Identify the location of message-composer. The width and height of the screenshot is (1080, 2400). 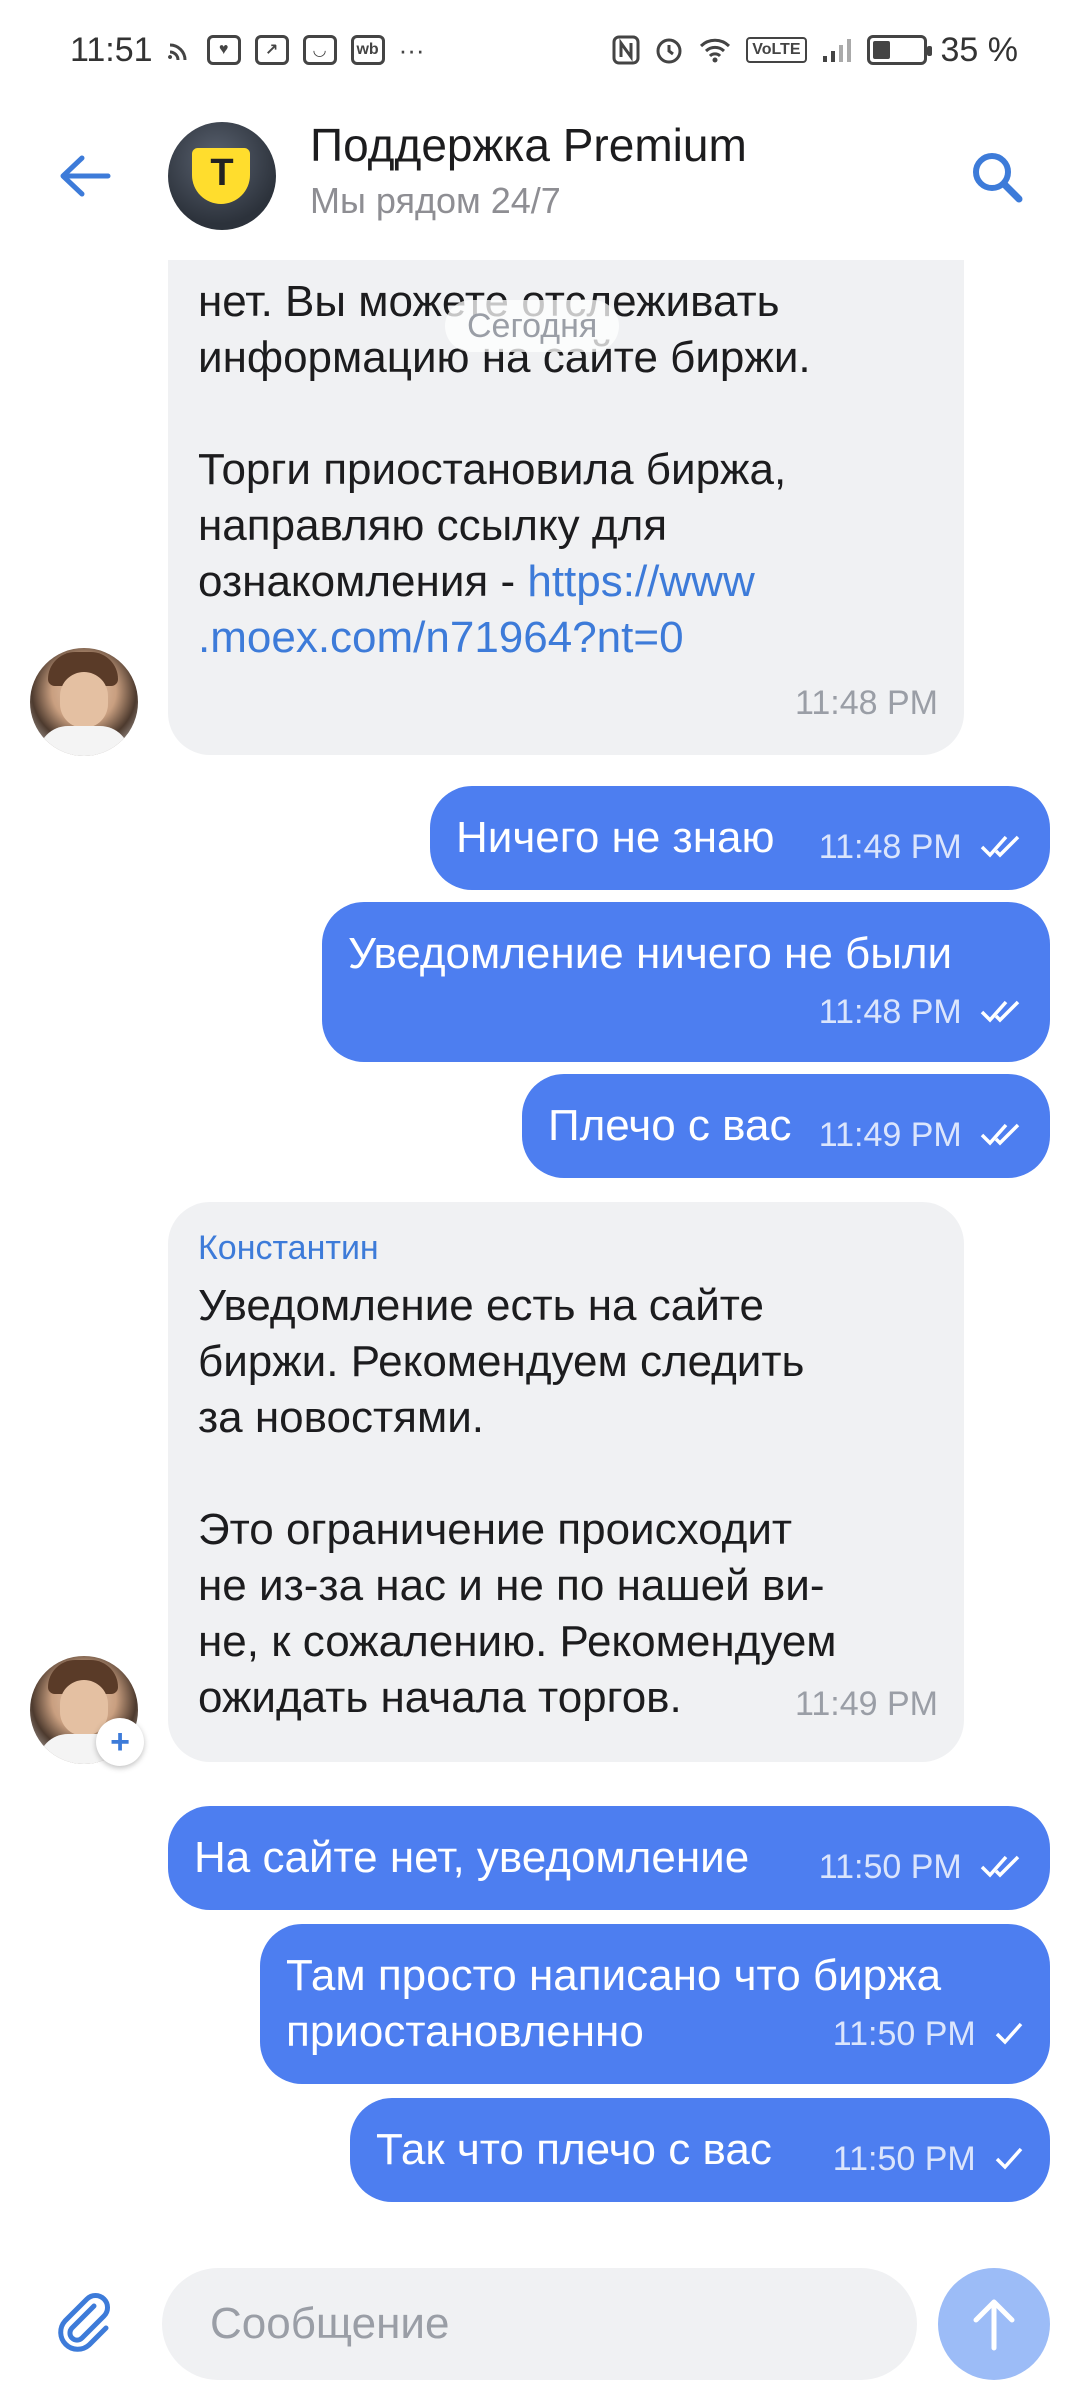
(540, 2310).